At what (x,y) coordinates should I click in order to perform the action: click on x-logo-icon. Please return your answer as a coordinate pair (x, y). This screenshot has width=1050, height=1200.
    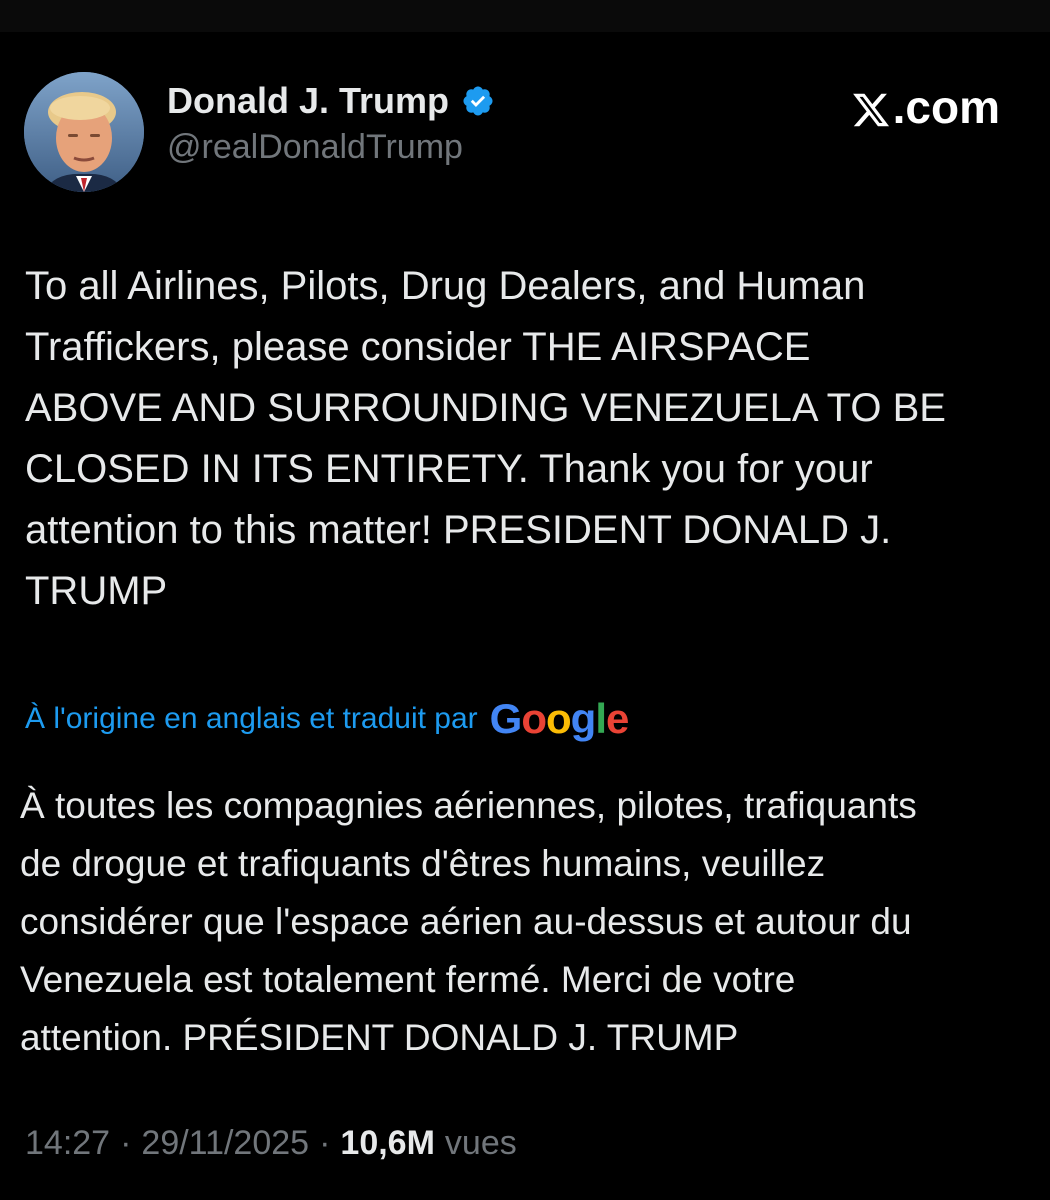
    Looking at the image, I should click on (871, 107).